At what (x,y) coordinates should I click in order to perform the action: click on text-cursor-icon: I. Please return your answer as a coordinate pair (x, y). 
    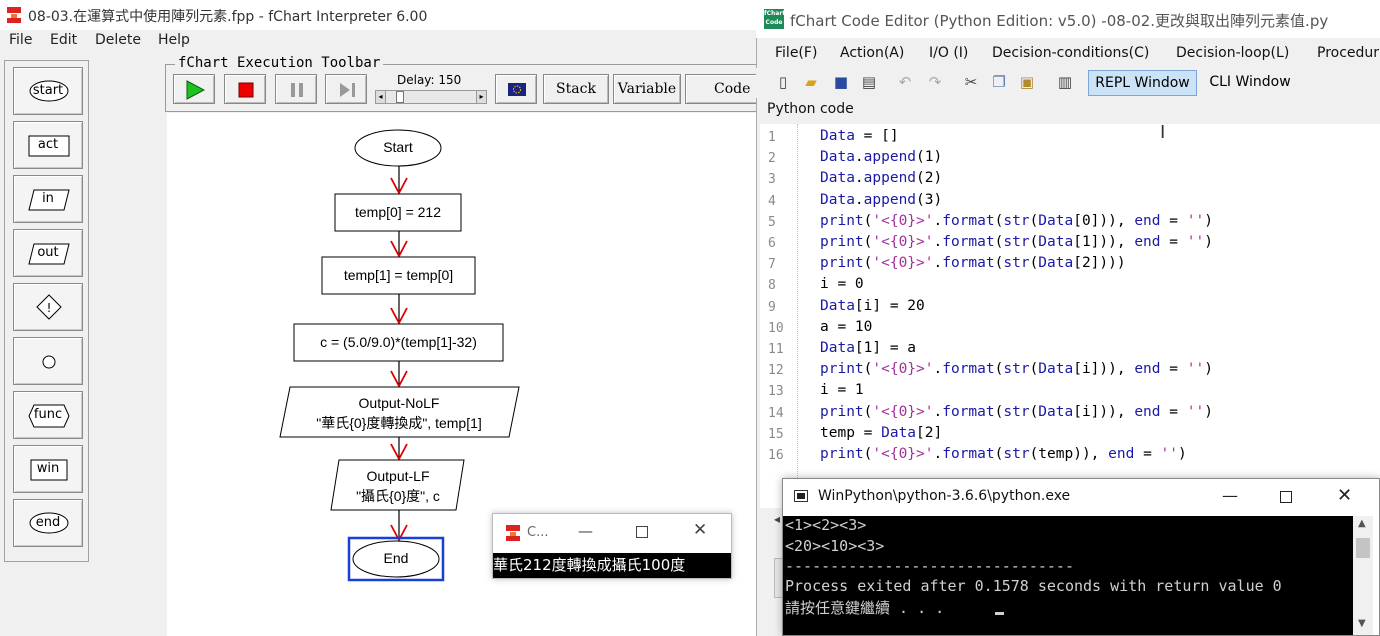
    Looking at the image, I should click on (1163, 132).